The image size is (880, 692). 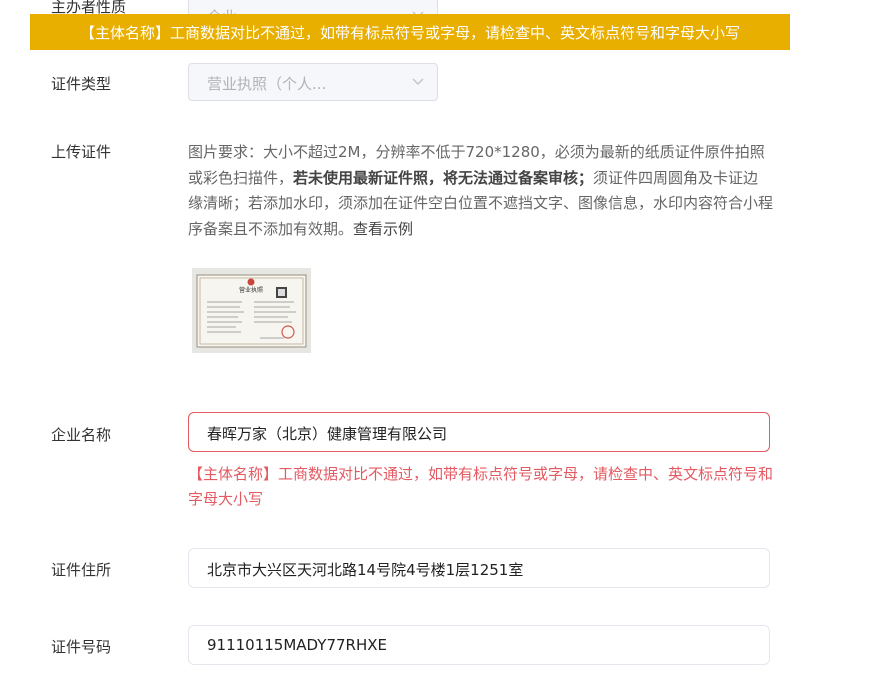 What do you see at coordinates (81, 152) in the screenshot?
I see `upload-cert-label: 上传证件` at bounding box center [81, 152].